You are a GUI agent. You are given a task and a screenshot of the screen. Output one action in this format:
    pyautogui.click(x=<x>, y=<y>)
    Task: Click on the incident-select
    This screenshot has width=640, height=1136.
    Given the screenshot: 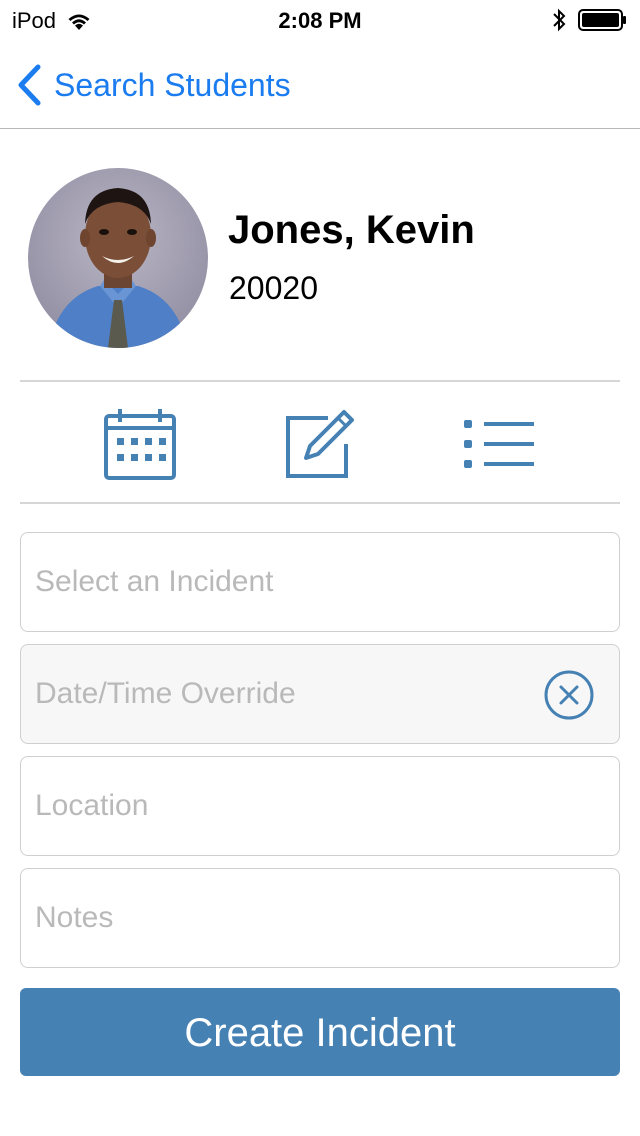 What is the action you would take?
    pyautogui.click(x=320, y=582)
    